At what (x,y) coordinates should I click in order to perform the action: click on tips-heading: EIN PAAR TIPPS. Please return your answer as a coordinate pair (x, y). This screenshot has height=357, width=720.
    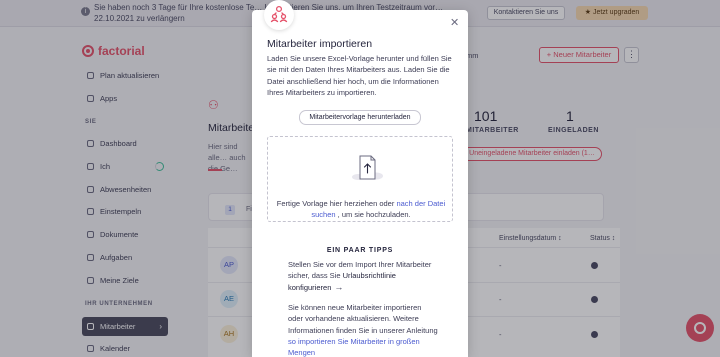
    Looking at the image, I should click on (360, 250).